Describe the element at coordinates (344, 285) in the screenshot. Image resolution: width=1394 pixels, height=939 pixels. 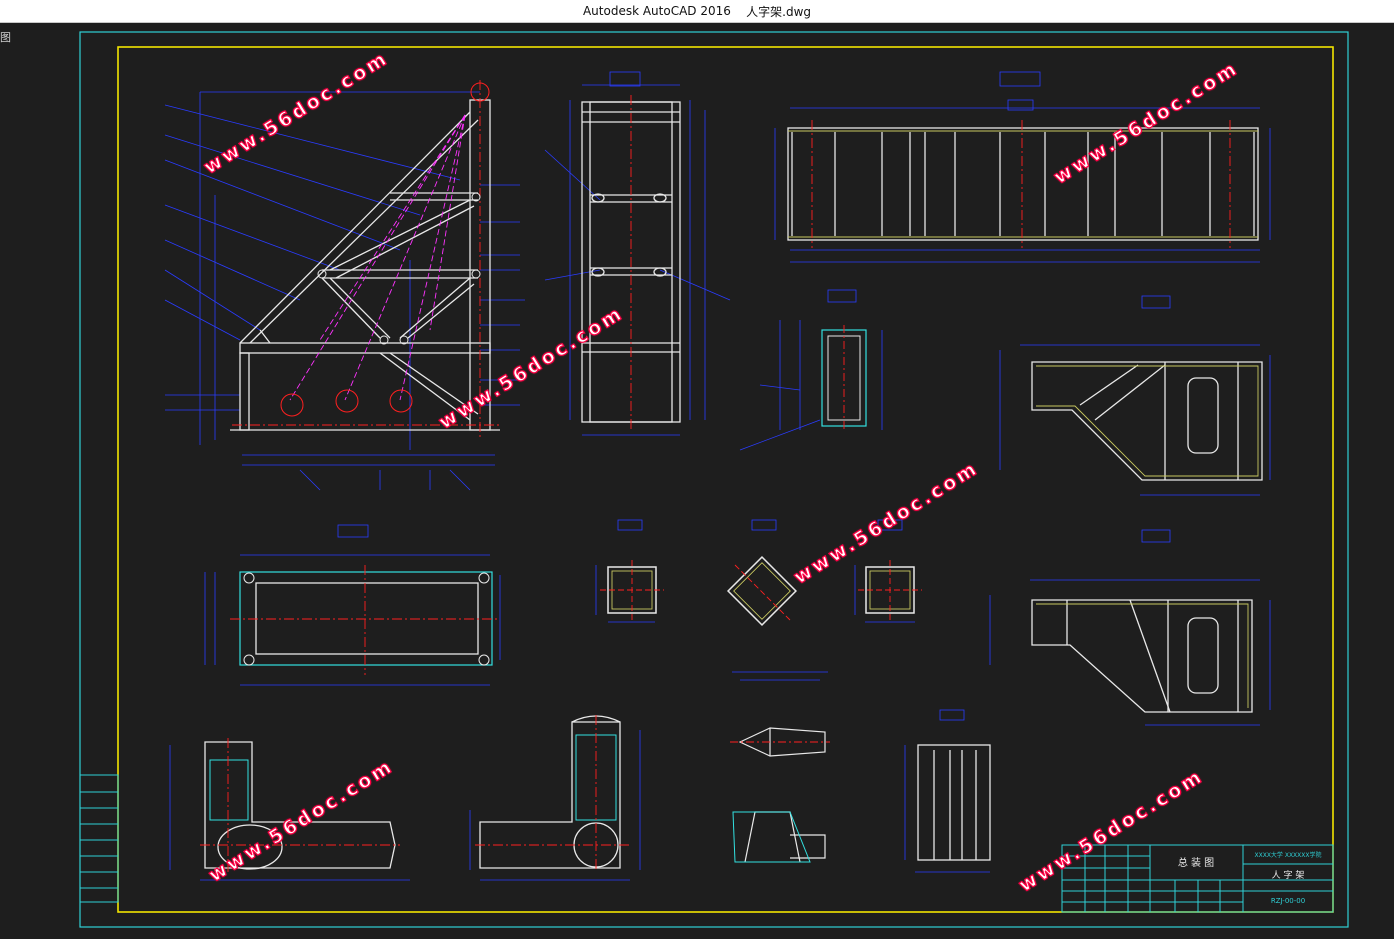
I see `main-truss-view` at that location.